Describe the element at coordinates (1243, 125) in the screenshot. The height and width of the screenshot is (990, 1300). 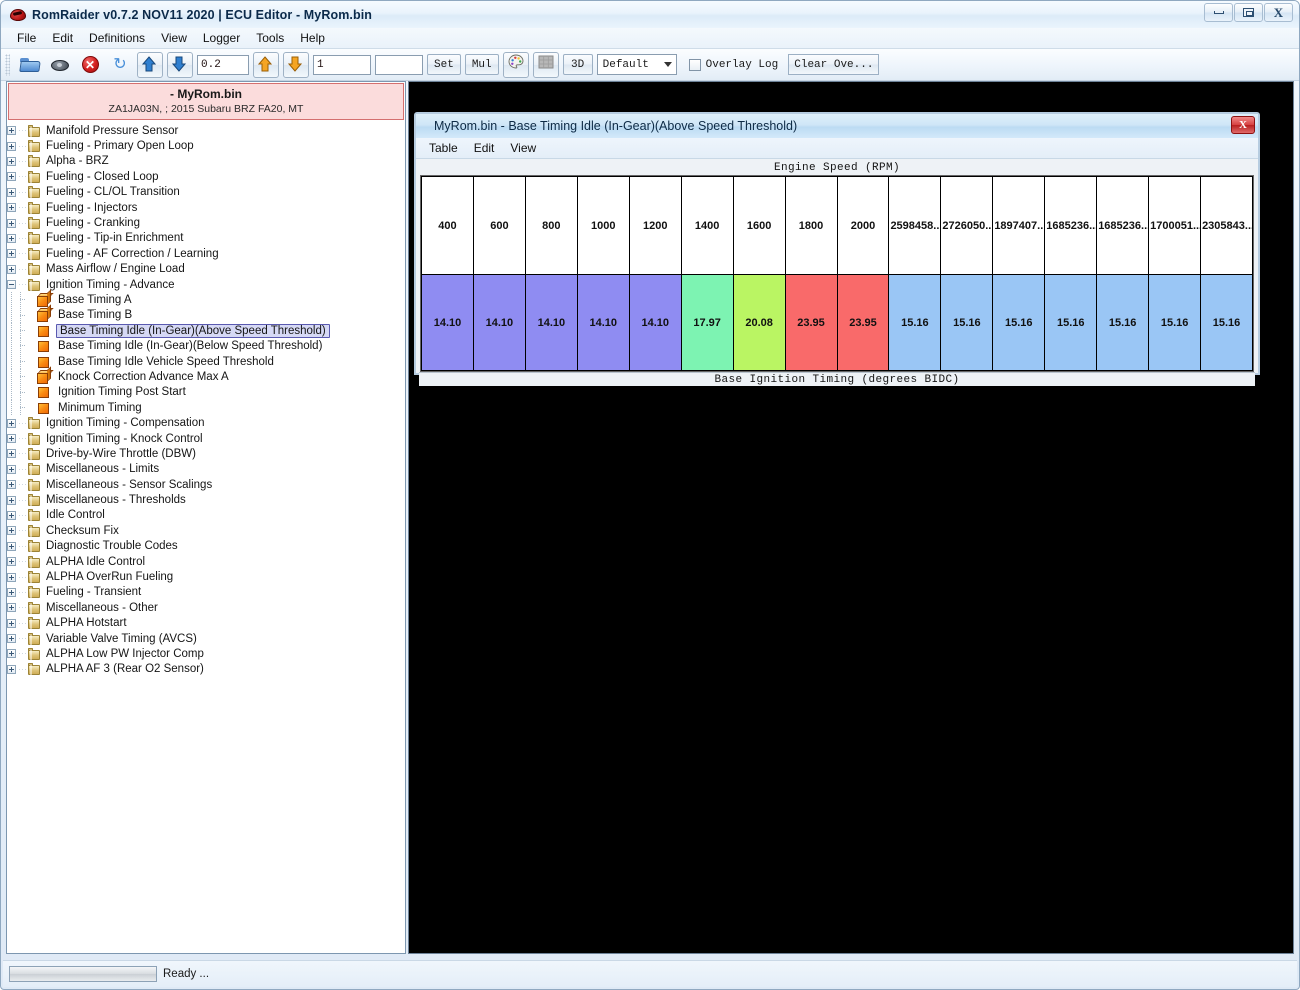
I see `table-frame-close-button: X` at that location.